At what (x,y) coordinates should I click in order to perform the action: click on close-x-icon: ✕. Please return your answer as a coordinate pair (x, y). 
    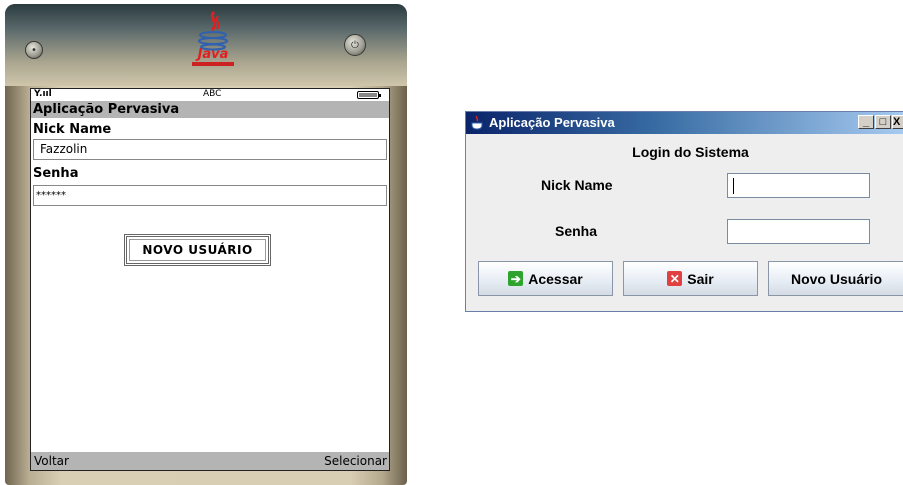
    Looking at the image, I should click on (675, 278).